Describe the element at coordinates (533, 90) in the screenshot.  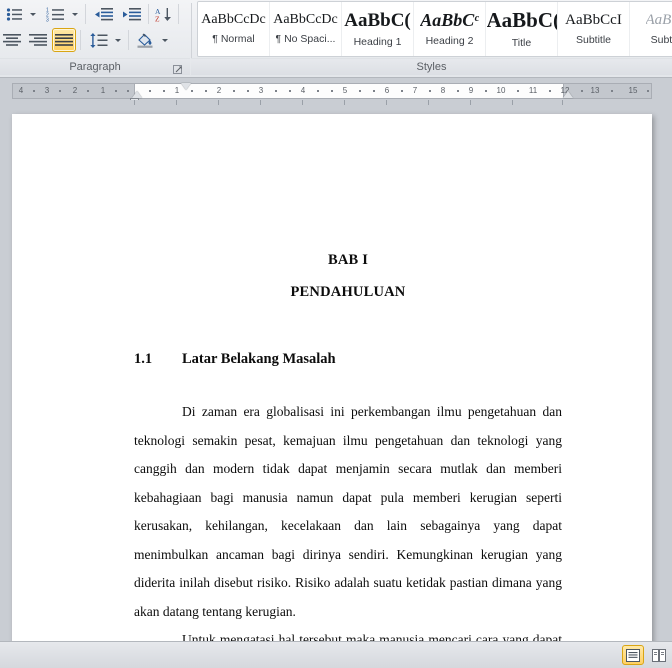
I see `ruler-label: 11` at that location.